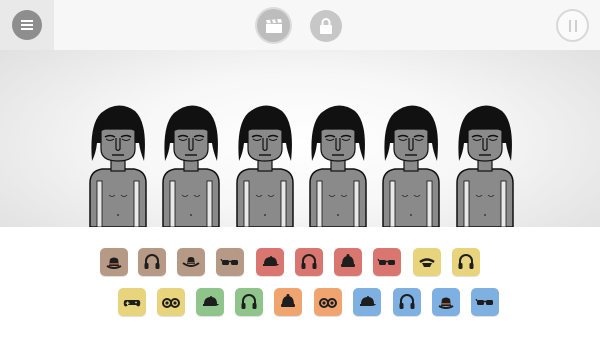 This screenshot has width=600, height=337. I want to click on visor-icon, so click(427, 262).